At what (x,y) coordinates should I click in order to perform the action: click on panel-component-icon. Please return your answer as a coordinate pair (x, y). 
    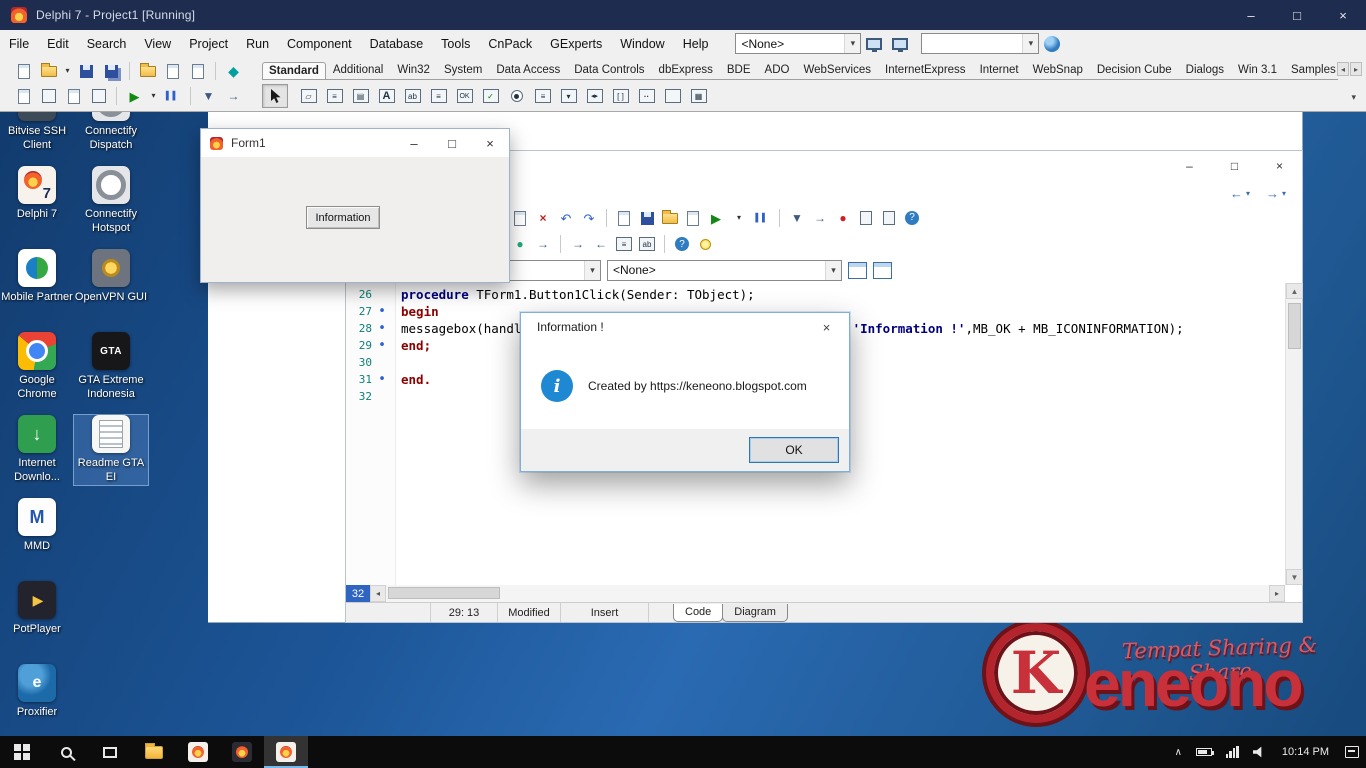
    Looking at the image, I should click on (672, 96).